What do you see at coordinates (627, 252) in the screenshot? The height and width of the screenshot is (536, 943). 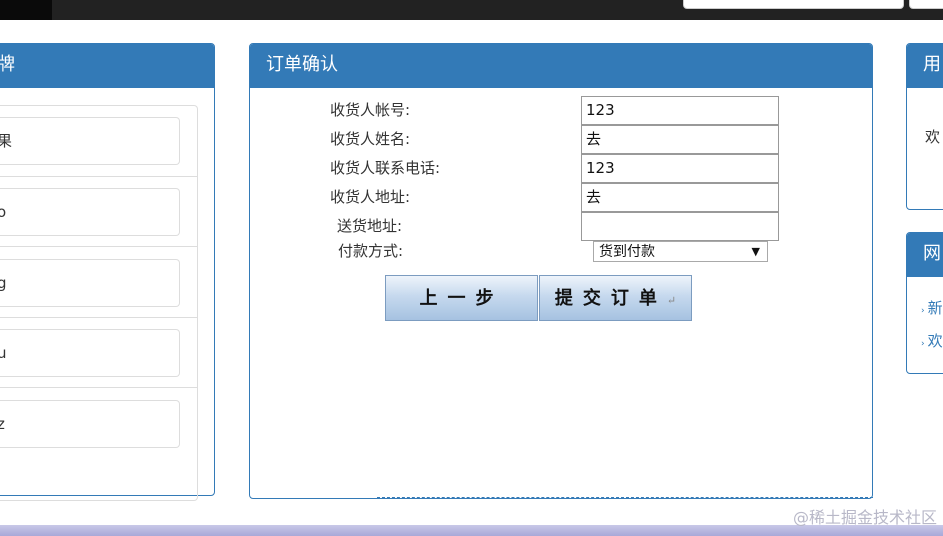 I see `payment-select-value: 货到付款` at bounding box center [627, 252].